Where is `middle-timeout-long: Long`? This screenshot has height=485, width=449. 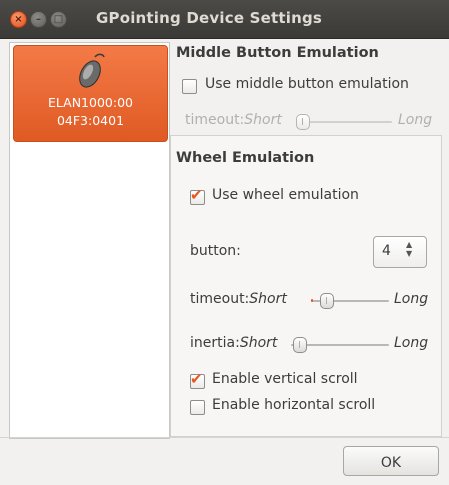 middle-timeout-long: Long is located at coordinates (415, 120).